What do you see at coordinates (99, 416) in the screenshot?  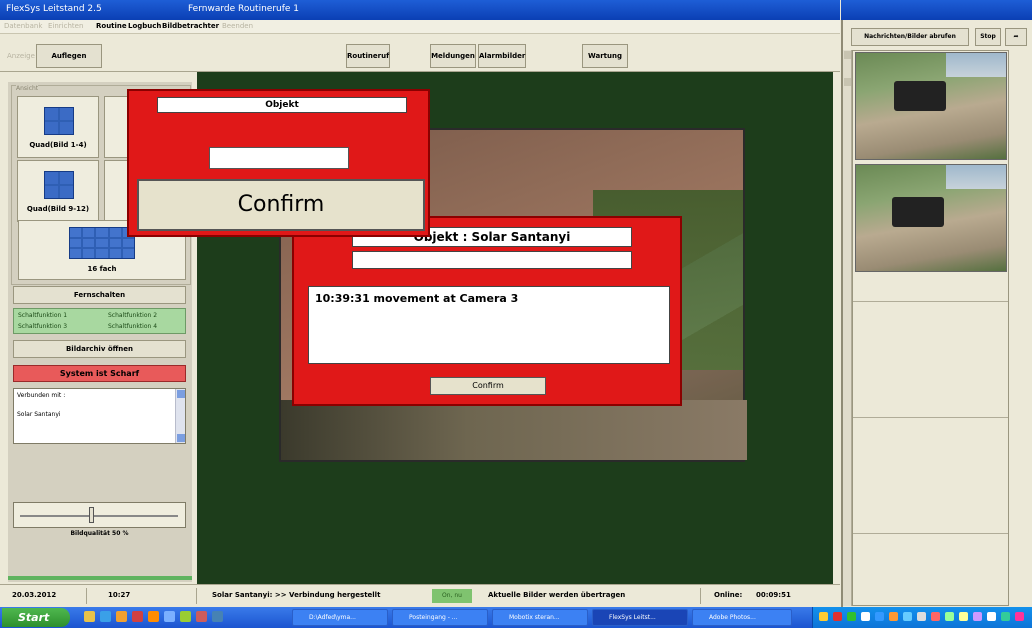 I see `connection-box: Verbunden mit : Solar Santanyi` at bounding box center [99, 416].